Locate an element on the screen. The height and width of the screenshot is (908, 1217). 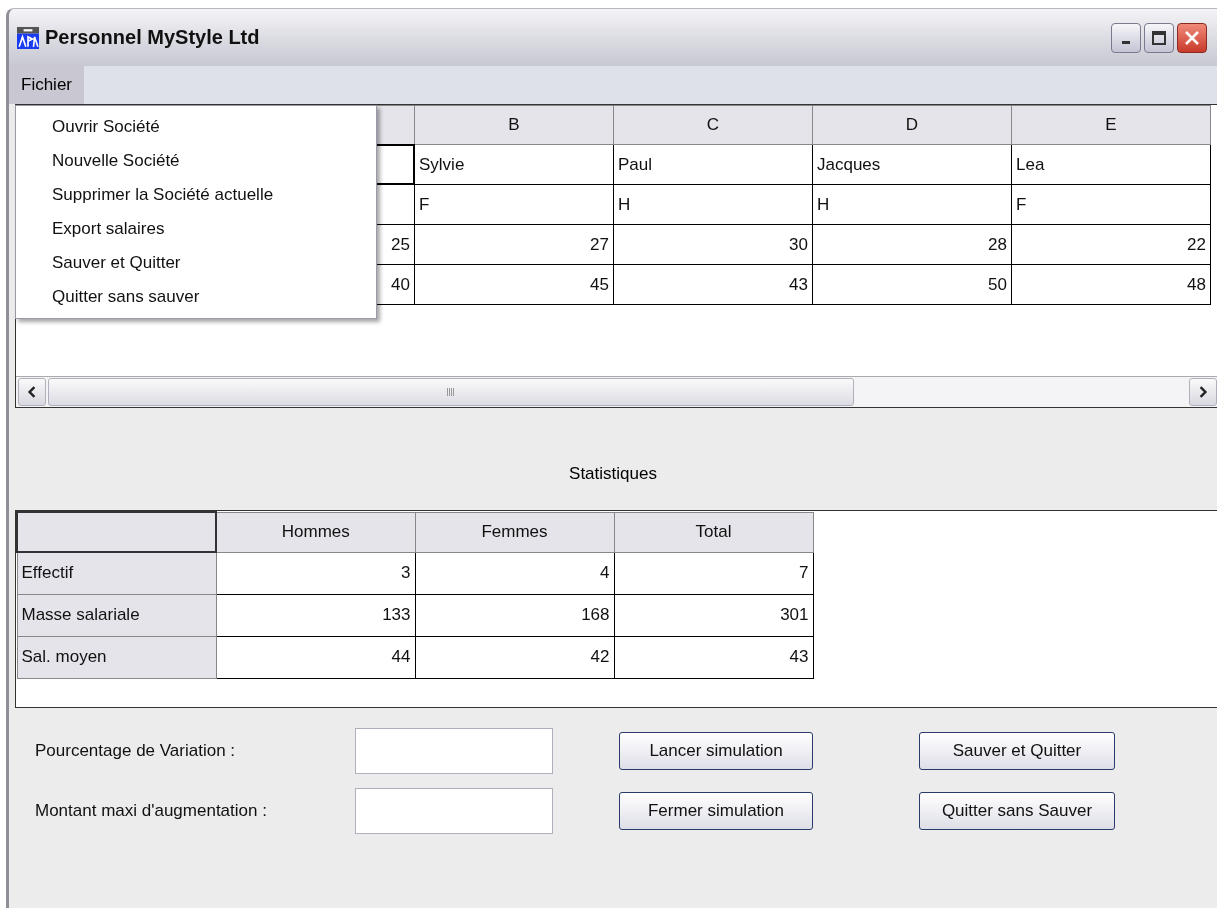
scroll-right-button is located at coordinates (1203, 392).